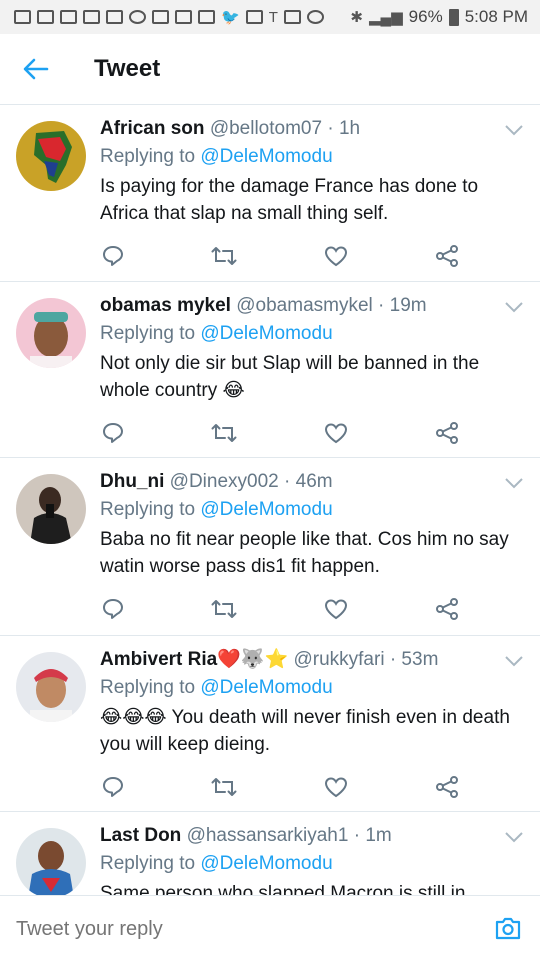  I want to click on app-icon, so click(206, 17).